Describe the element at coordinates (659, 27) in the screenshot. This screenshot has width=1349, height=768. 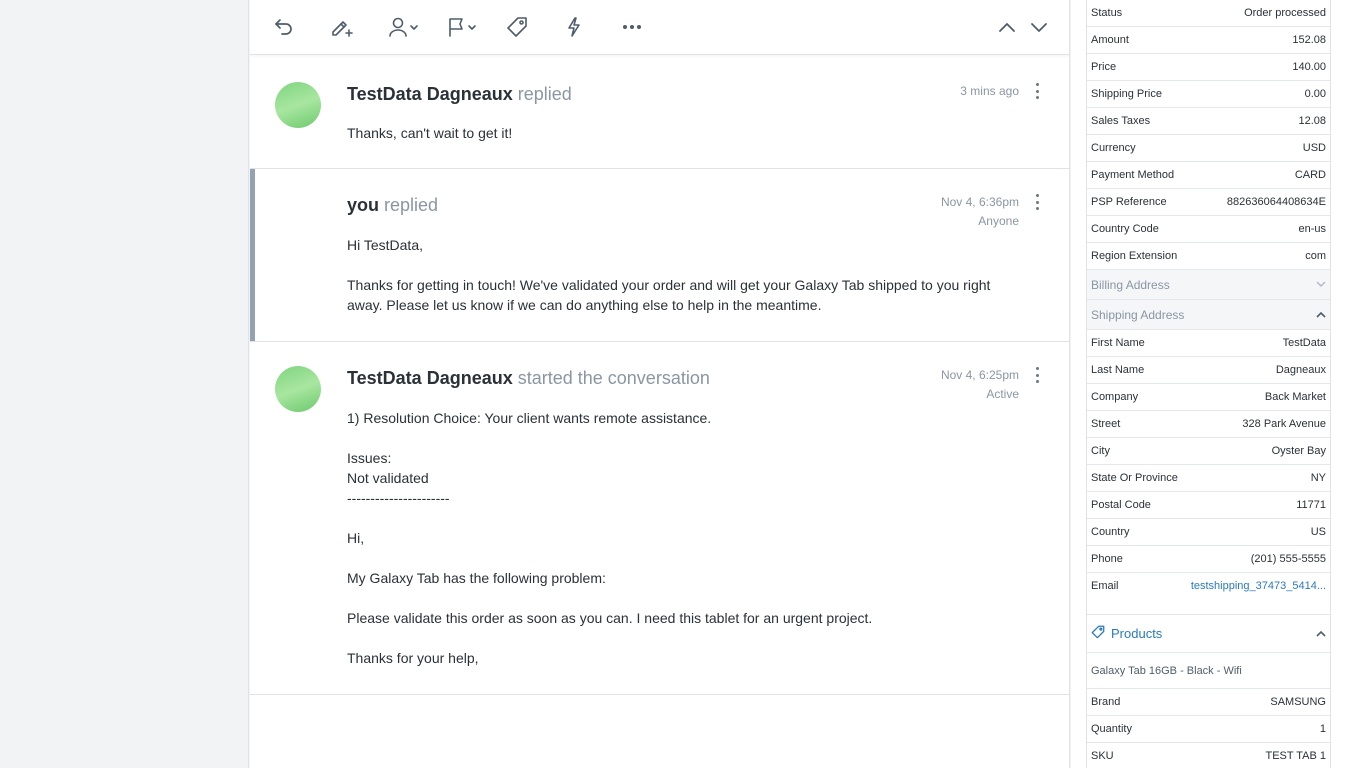
I see `conversation-toolbar` at that location.